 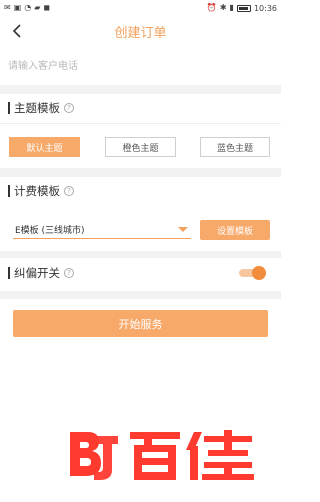 I want to click on customer-phone-input, so click(x=140, y=66).